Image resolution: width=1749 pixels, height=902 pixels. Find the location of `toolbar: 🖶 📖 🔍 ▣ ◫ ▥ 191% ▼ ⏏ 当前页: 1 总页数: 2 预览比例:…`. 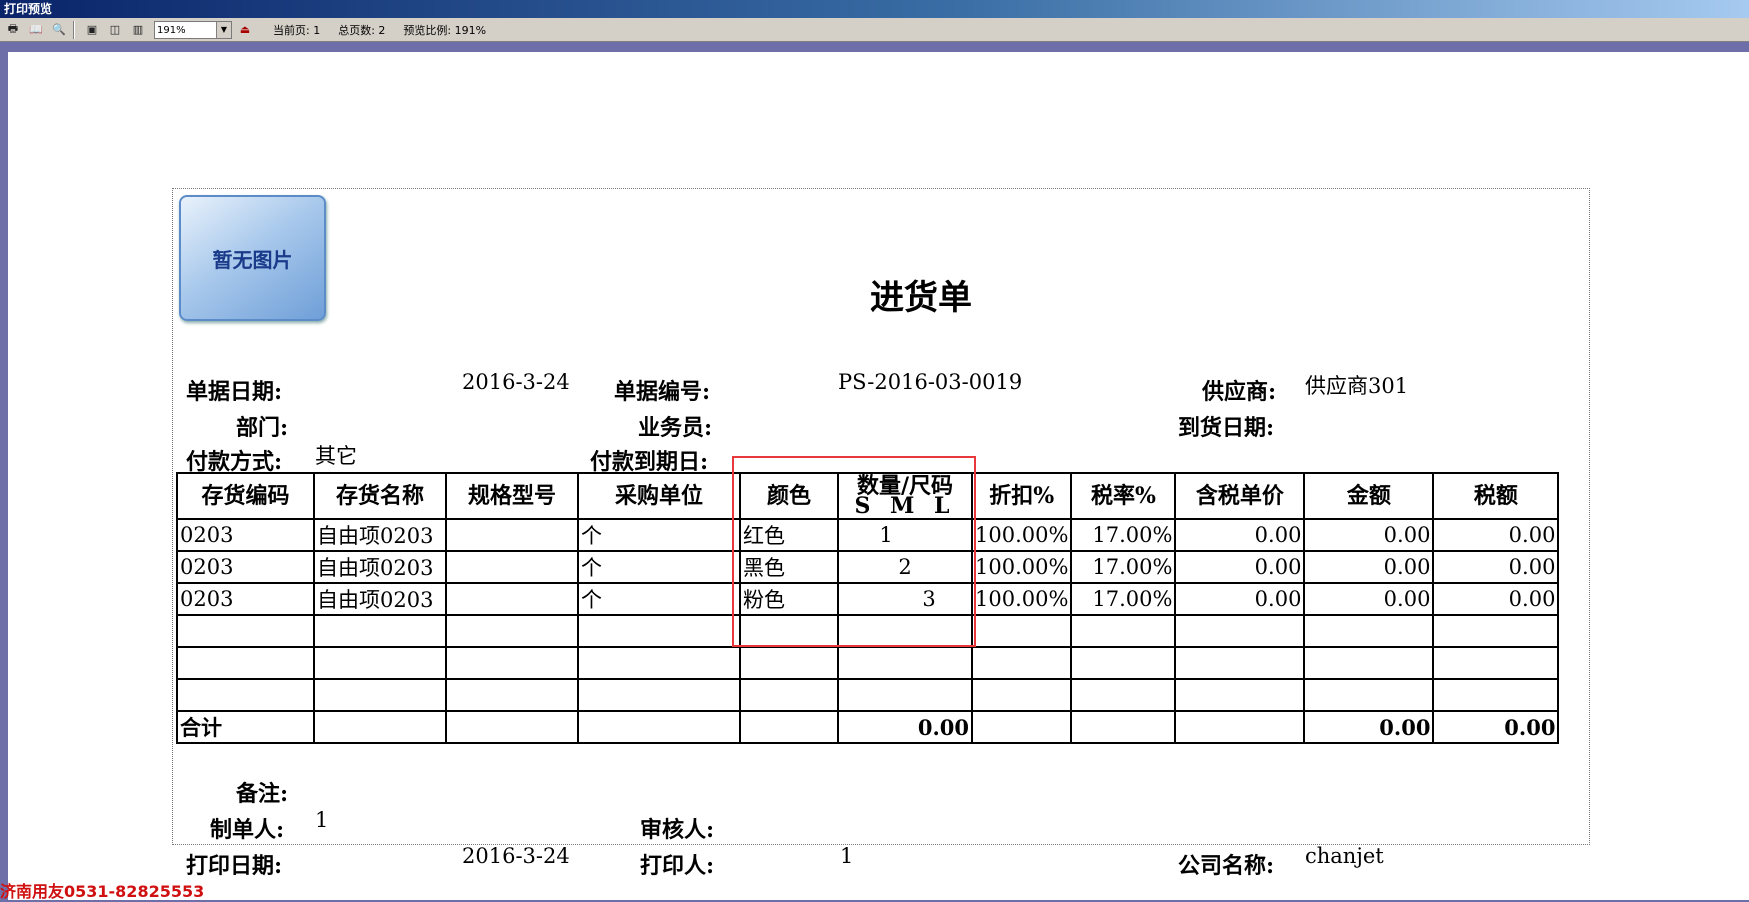

toolbar: 🖶 📖 🔍 ▣ ◫ ▥ 191% ▼ ⏏ 当前页: 1 总页数: 2 预览比例:… is located at coordinates (874, 30).